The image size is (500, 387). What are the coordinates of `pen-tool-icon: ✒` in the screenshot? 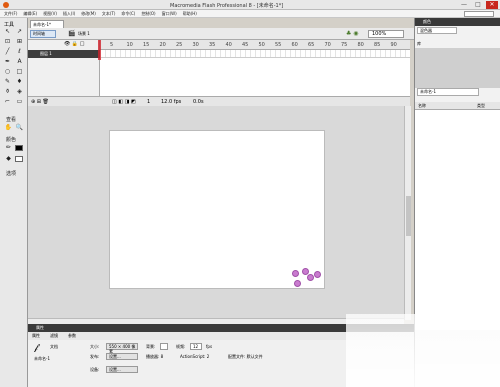 It's located at (7, 62).